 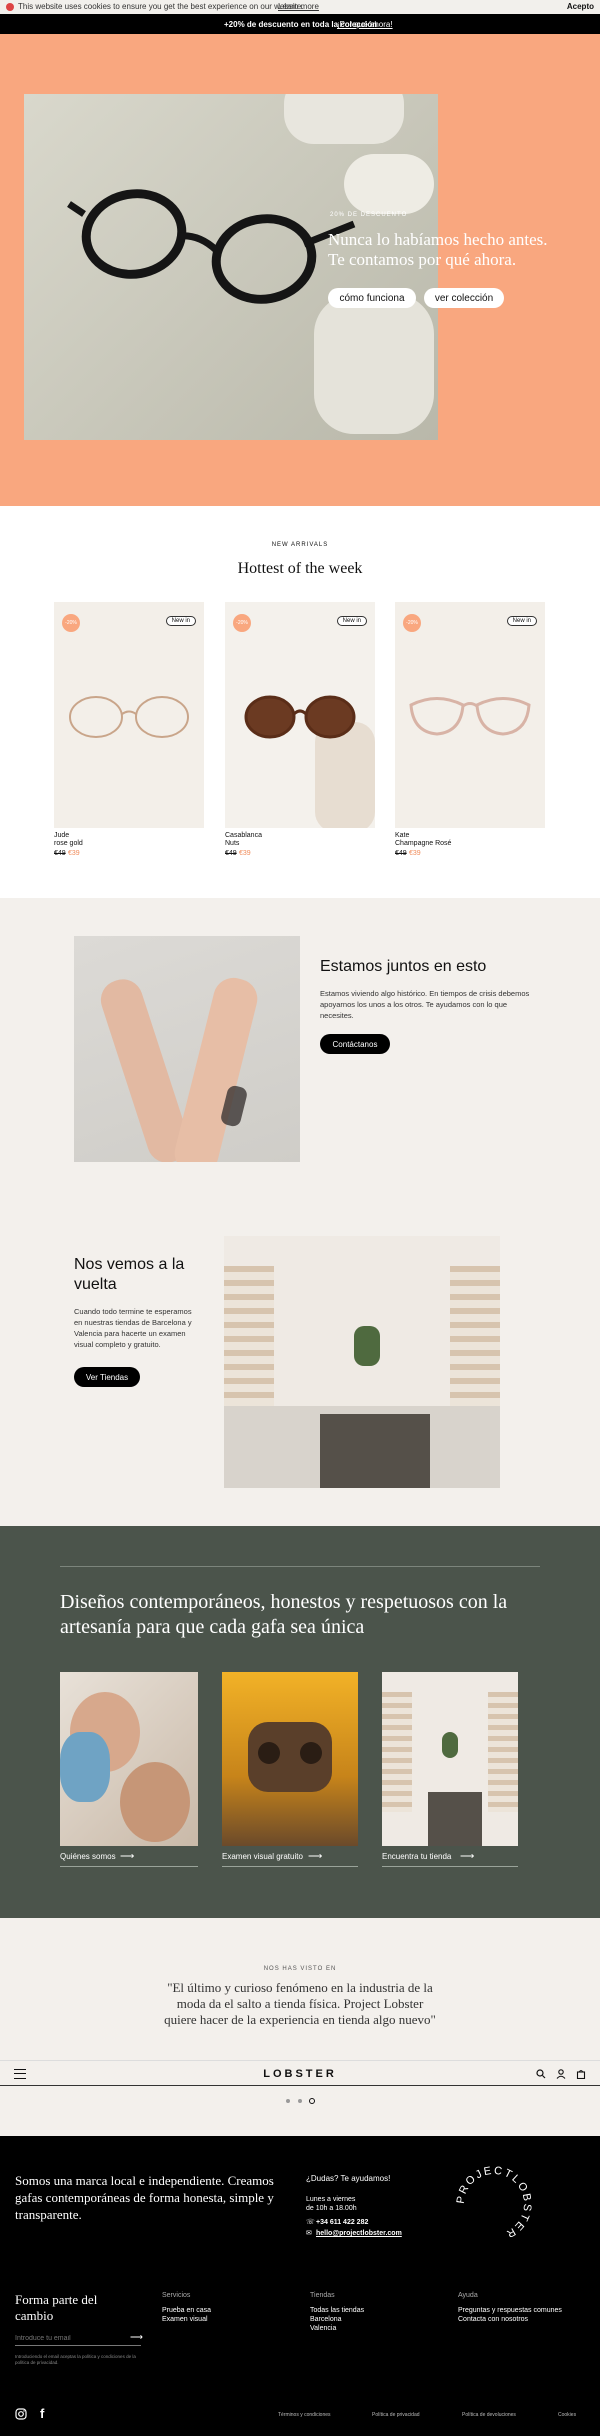 I want to click on design-card: Encuentra tu tienda ⟶, so click(x=450, y=1772).